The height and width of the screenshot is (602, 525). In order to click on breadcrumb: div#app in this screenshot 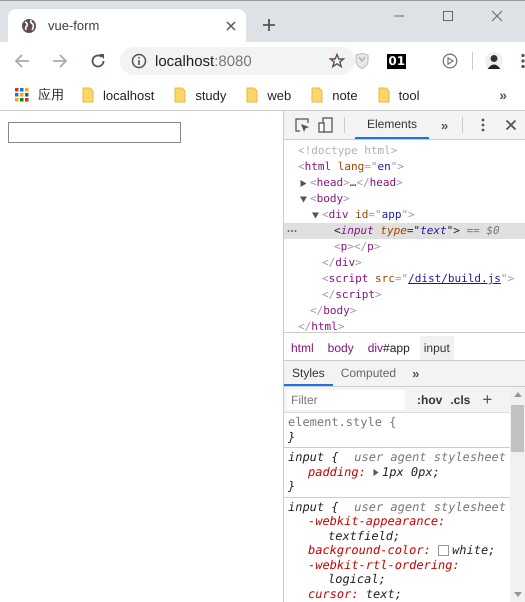, I will do `click(389, 348)`.